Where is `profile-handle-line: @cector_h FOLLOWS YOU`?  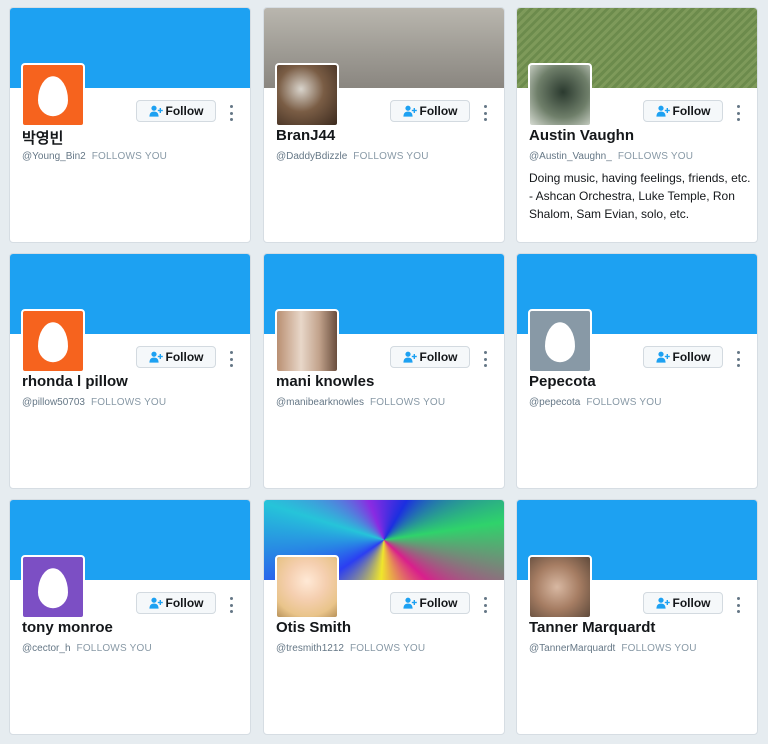 profile-handle-line: @cector_h FOLLOWS YOU is located at coordinates (87, 648).